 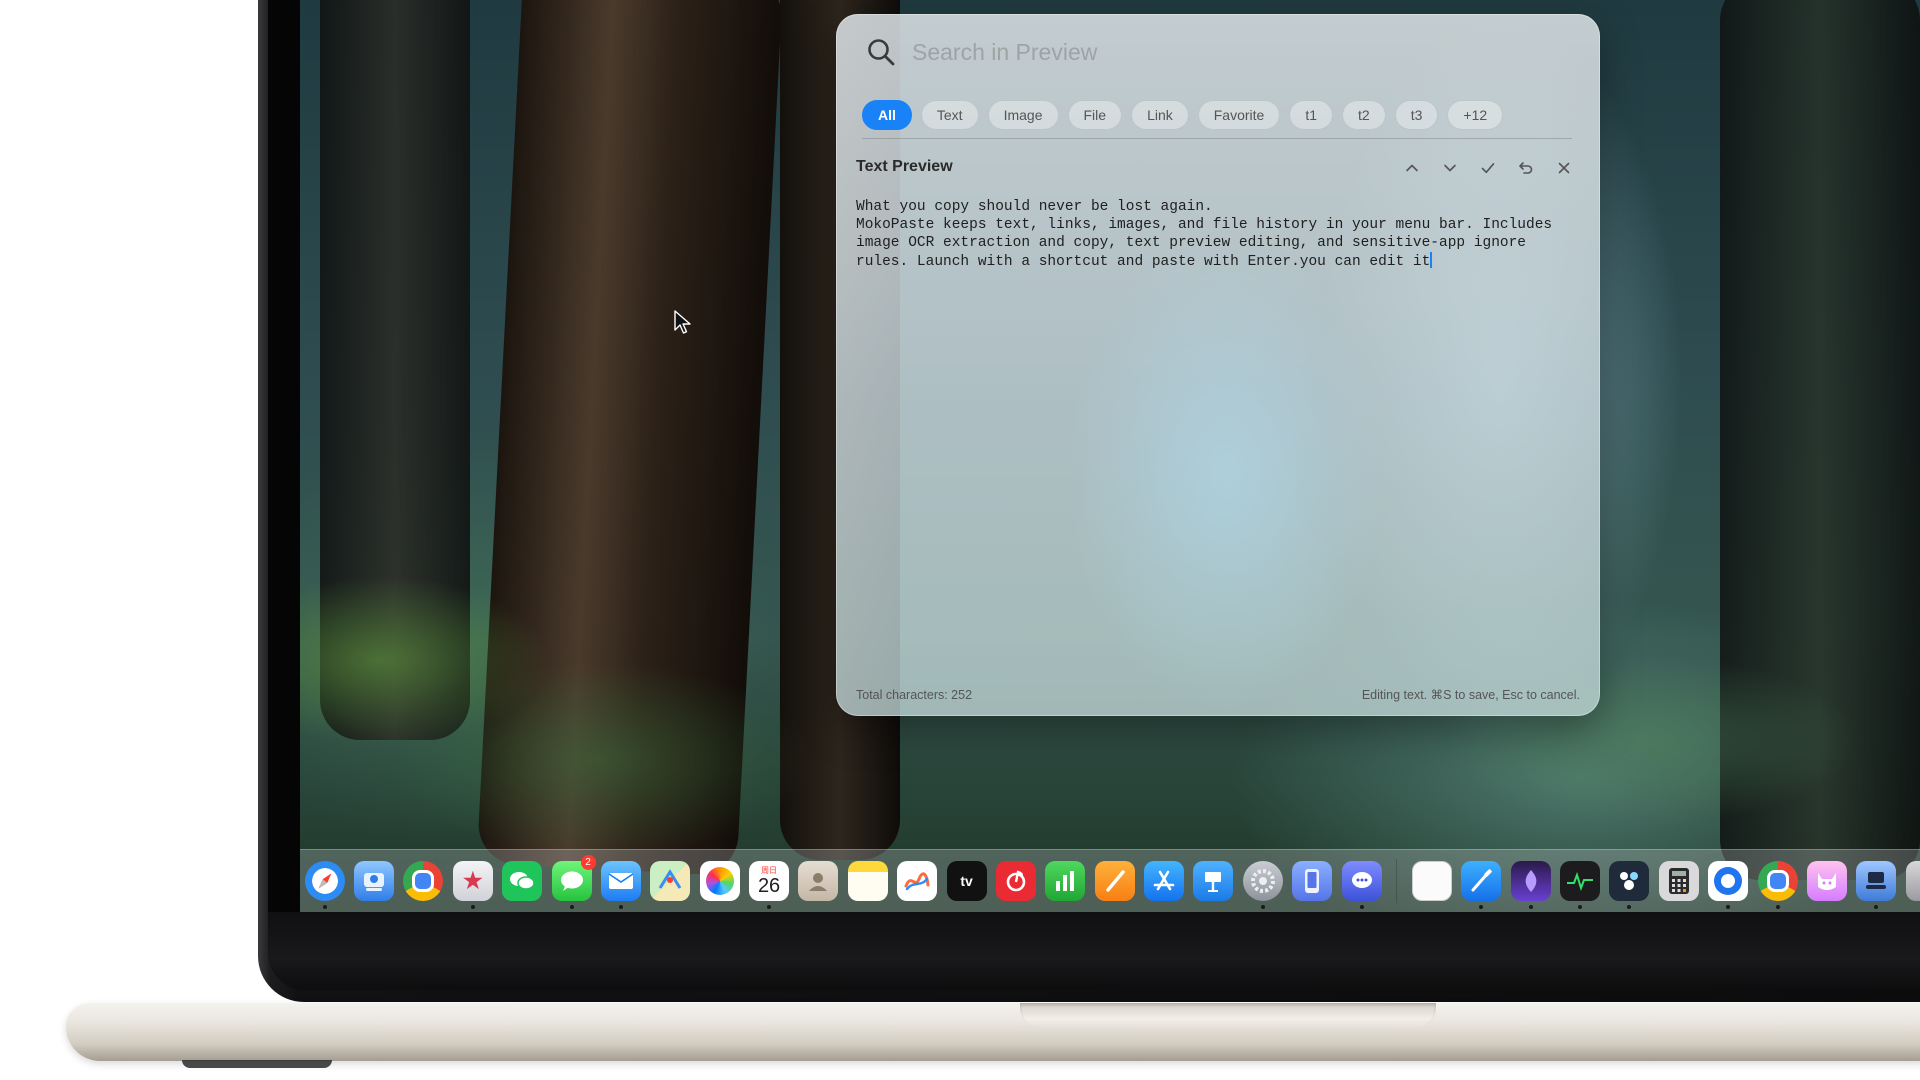 I want to click on search-bar, so click(x=1216, y=52).